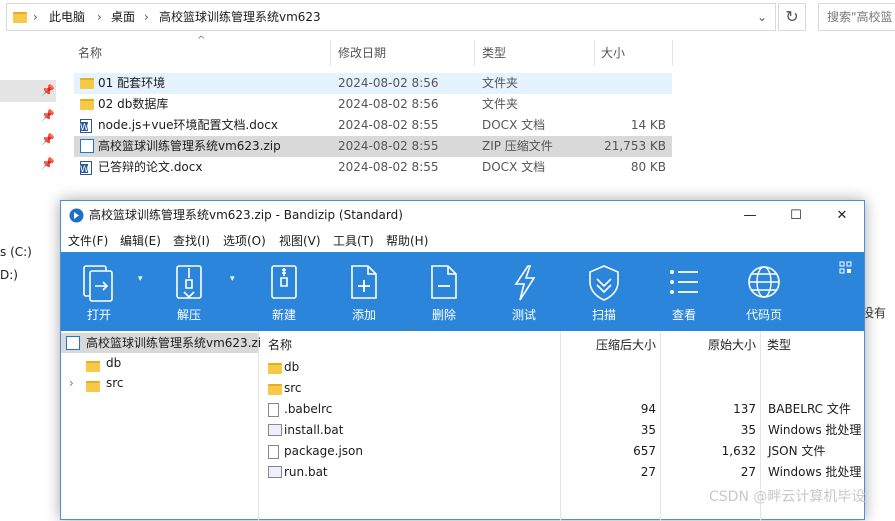  I want to click on menu-tools: 工具(T), so click(353, 241).